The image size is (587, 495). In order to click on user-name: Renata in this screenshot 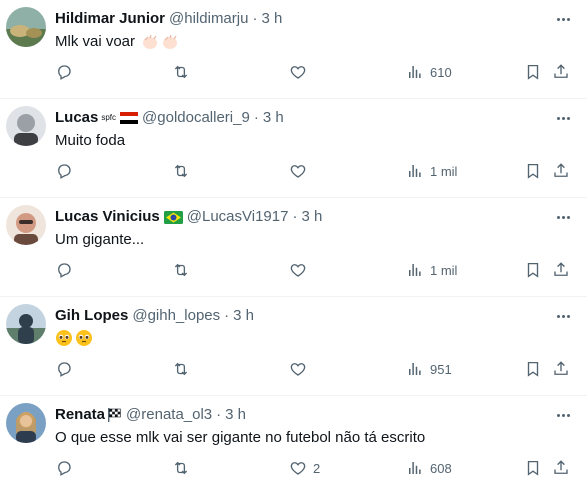, I will do `click(80, 415)`.